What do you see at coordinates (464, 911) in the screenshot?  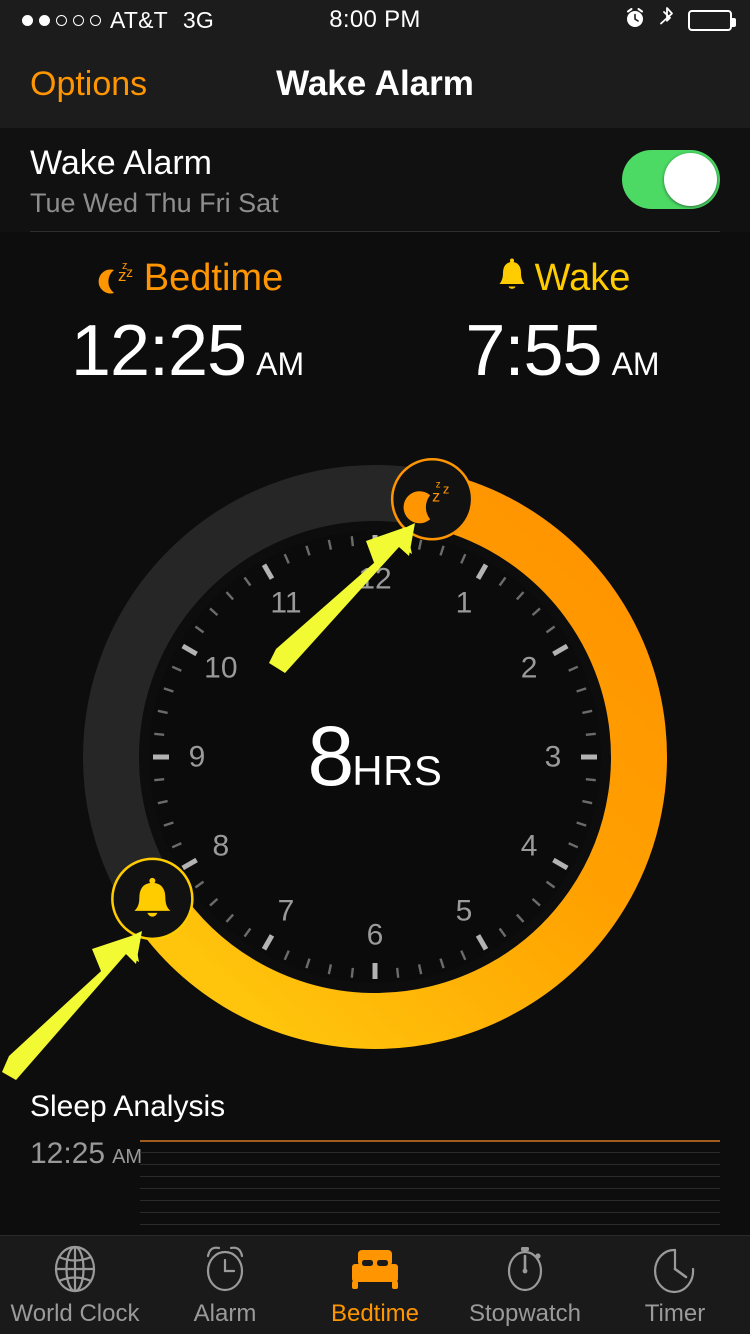 I see `clock-numeral: 5` at bounding box center [464, 911].